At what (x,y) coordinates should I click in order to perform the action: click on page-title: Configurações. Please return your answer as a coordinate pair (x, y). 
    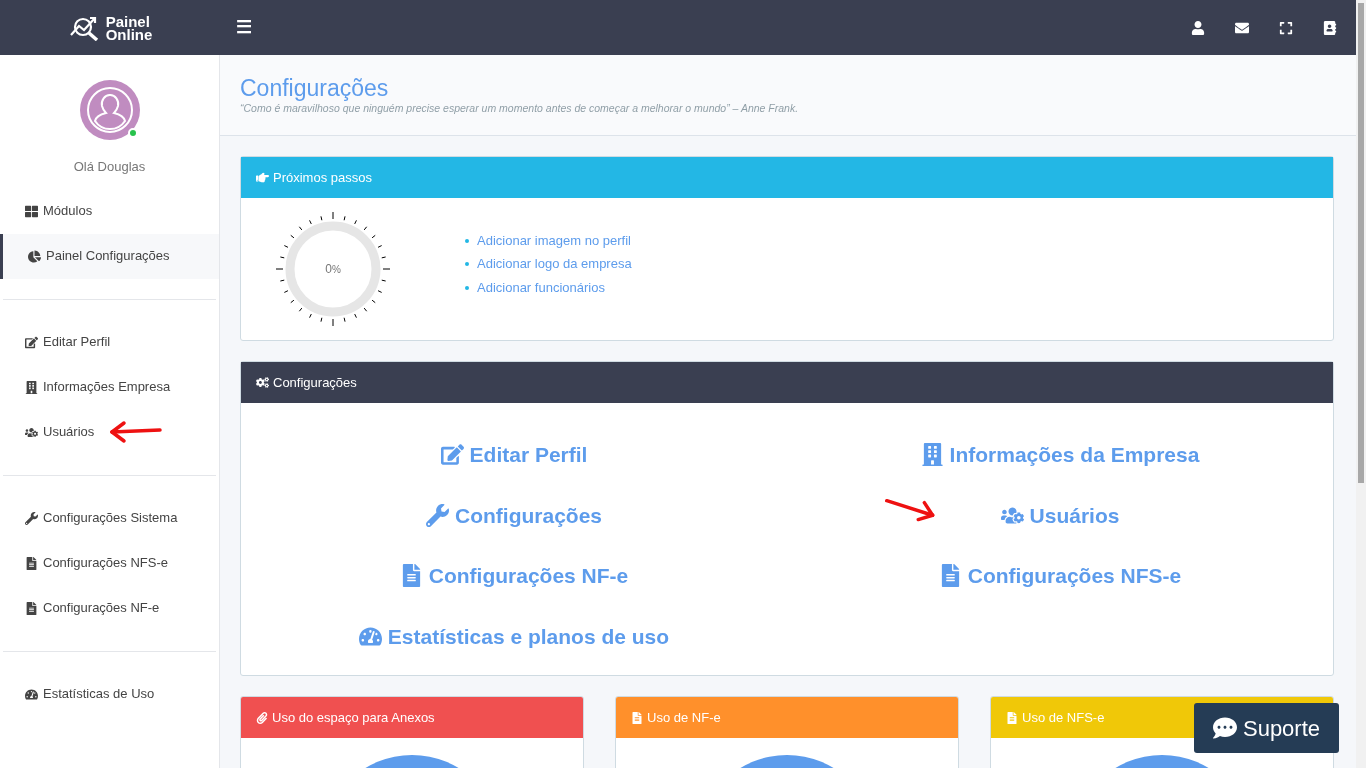
    Looking at the image, I should click on (315, 88).